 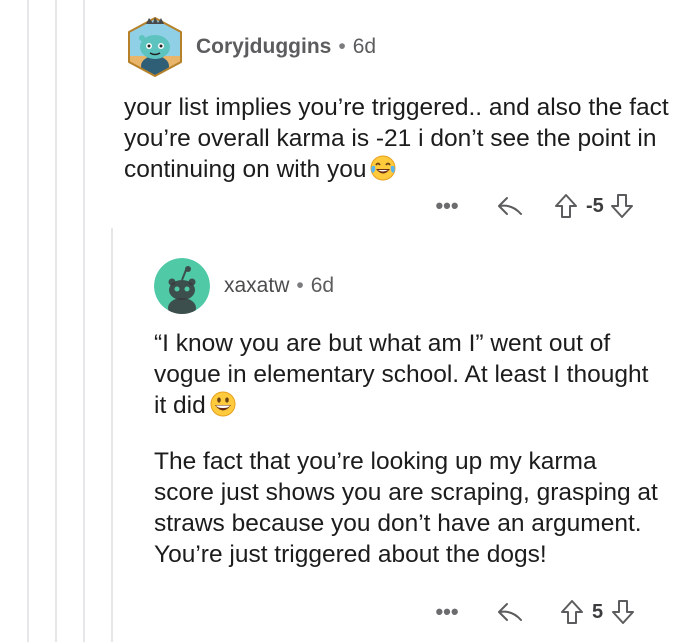 What do you see at coordinates (155, 47) in the screenshot?
I see `snoo-avatar-icon` at bounding box center [155, 47].